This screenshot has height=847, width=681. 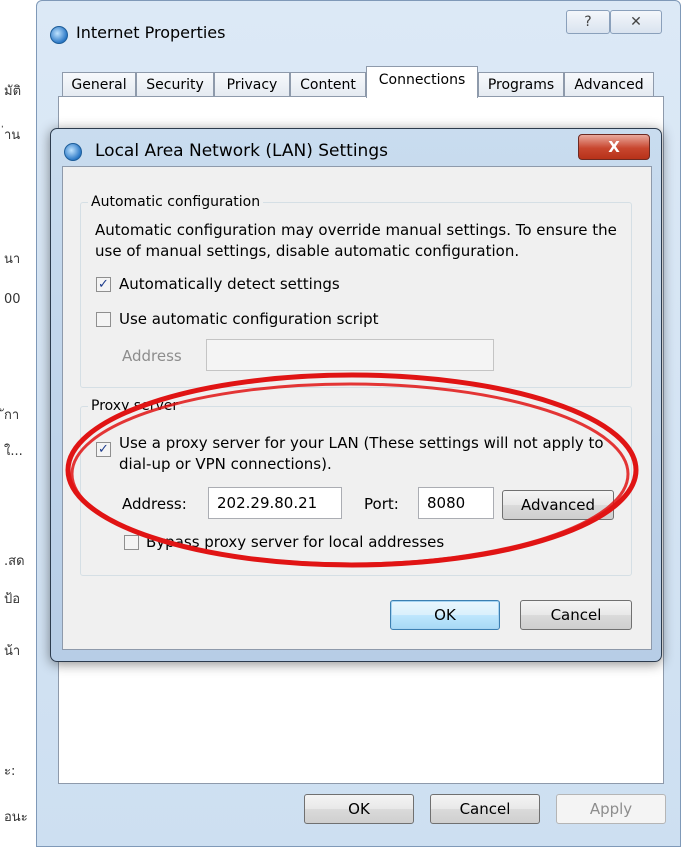 I want to click on strip-text-3: นา, so click(x=12, y=259).